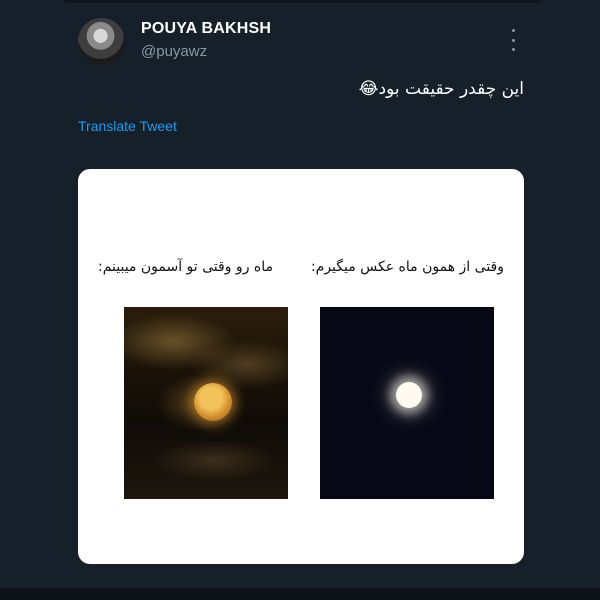 The height and width of the screenshot is (600, 600). What do you see at coordinates (513, 40) in the screenshot?
I see `more-options-icon` at bounding box center [513, 40].